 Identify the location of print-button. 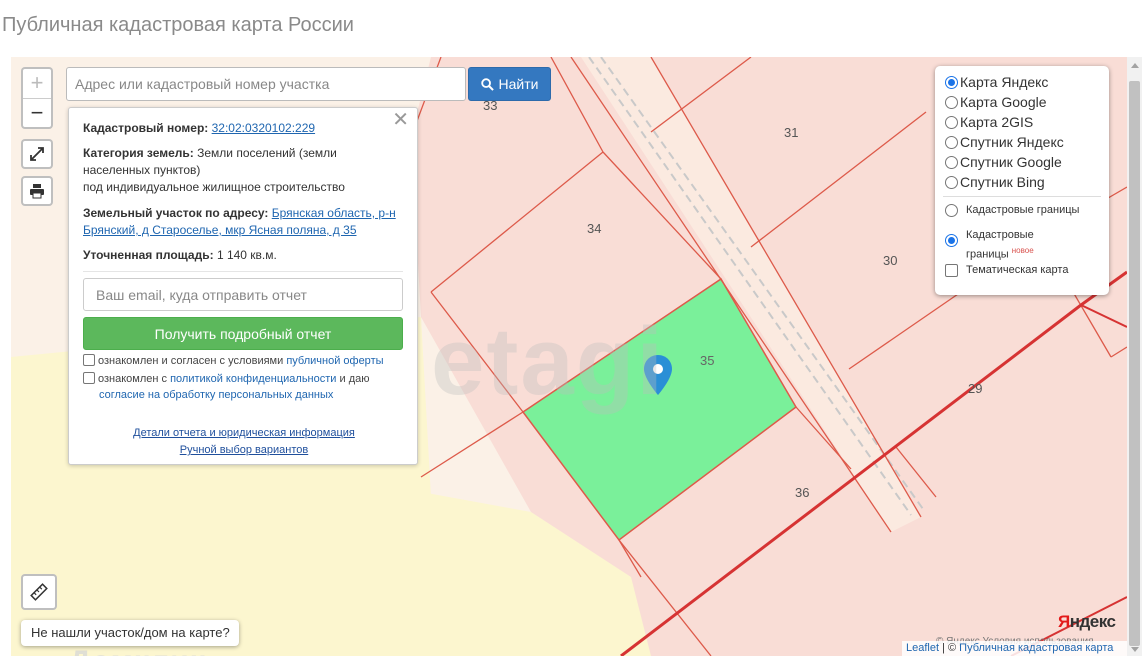
(37, 191).